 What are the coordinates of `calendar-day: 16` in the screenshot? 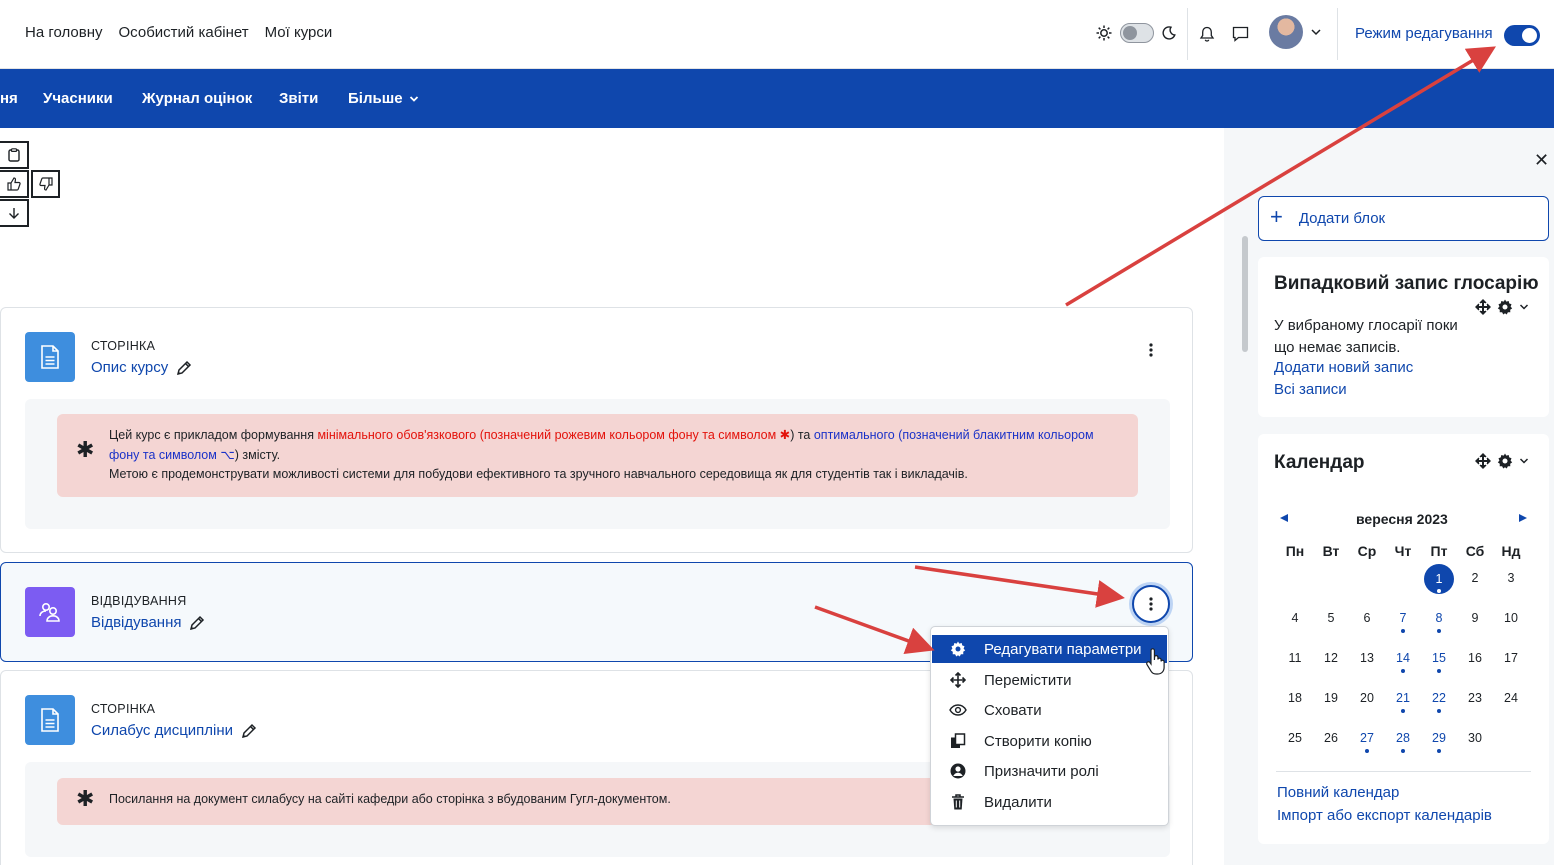 It's located at (1475, 668).